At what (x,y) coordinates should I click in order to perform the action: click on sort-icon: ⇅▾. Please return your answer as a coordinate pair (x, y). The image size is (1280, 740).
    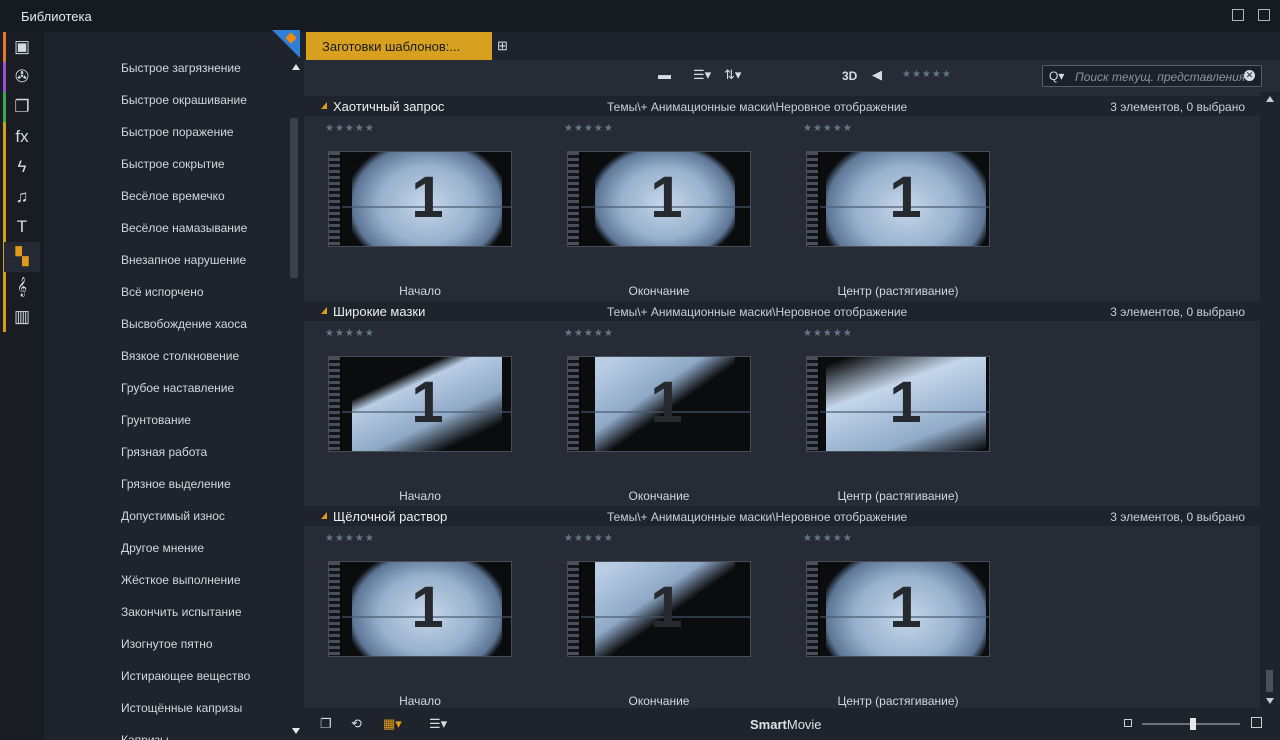
    Looking at the image, I should click on (732, 75).